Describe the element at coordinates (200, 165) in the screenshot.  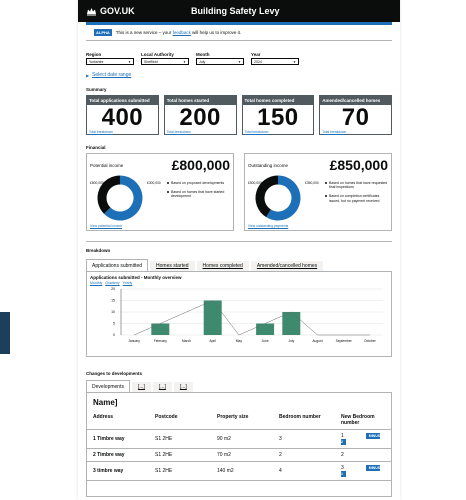
I see `panel-amount: £800,000` at that location.